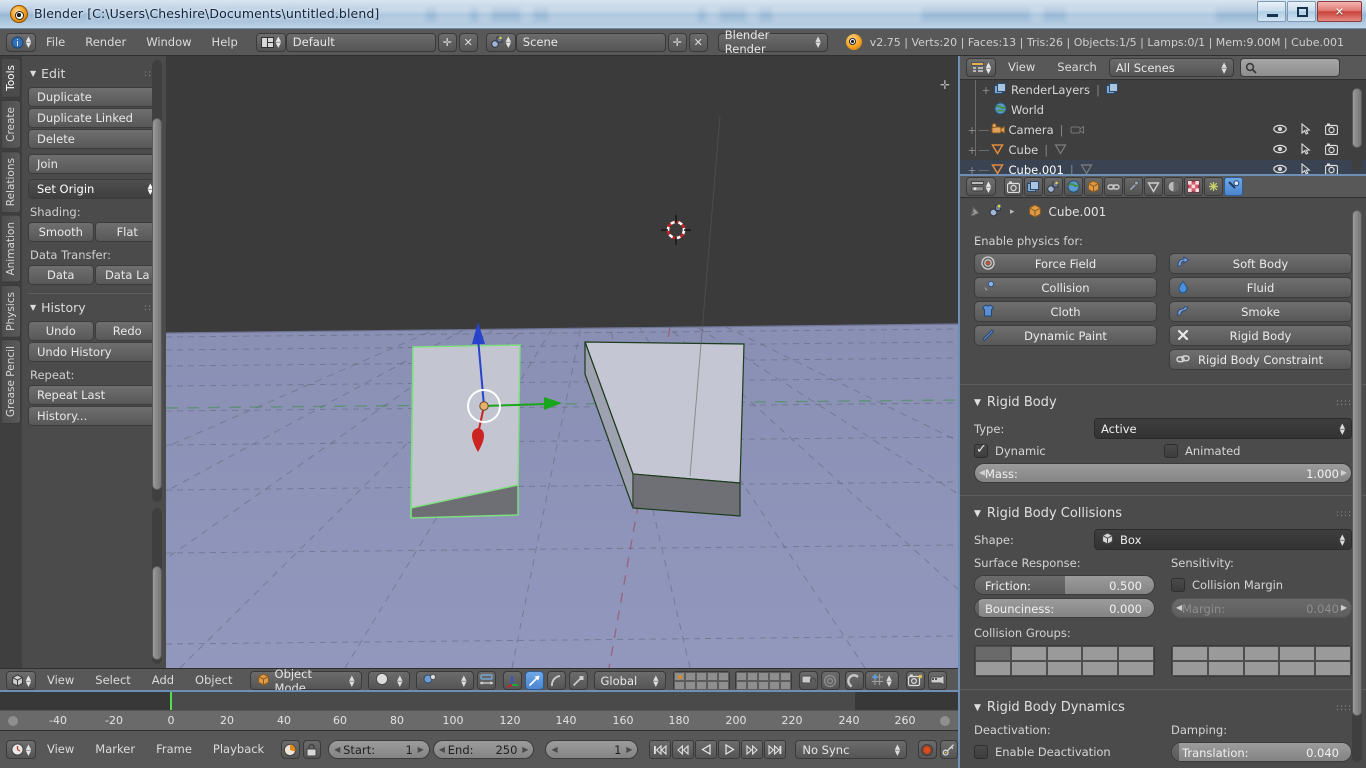 Image resolution: width=1366 pixels, height=768 pixels. I want to click on panel-header-history: ▼ History ::::, so click(94, 309).